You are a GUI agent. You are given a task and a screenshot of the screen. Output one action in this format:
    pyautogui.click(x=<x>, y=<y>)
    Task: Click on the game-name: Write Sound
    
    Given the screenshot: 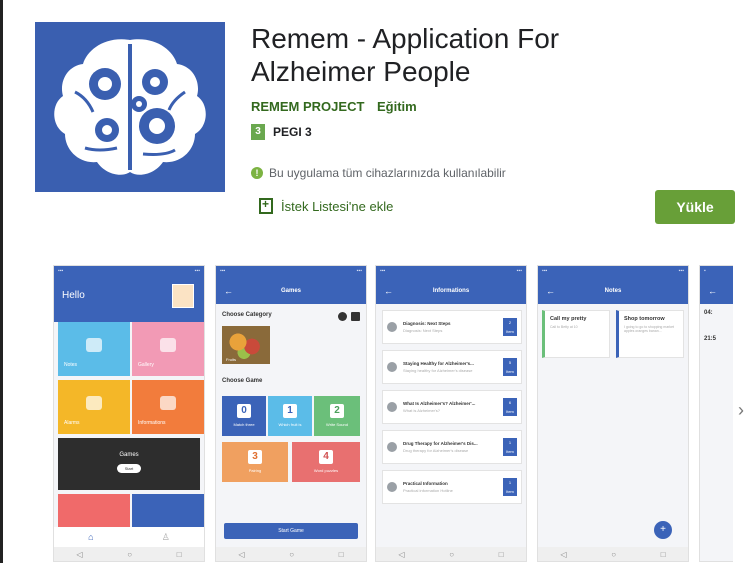 What is the action you would take?
    pyautogui.click(x=337, y=424)
    